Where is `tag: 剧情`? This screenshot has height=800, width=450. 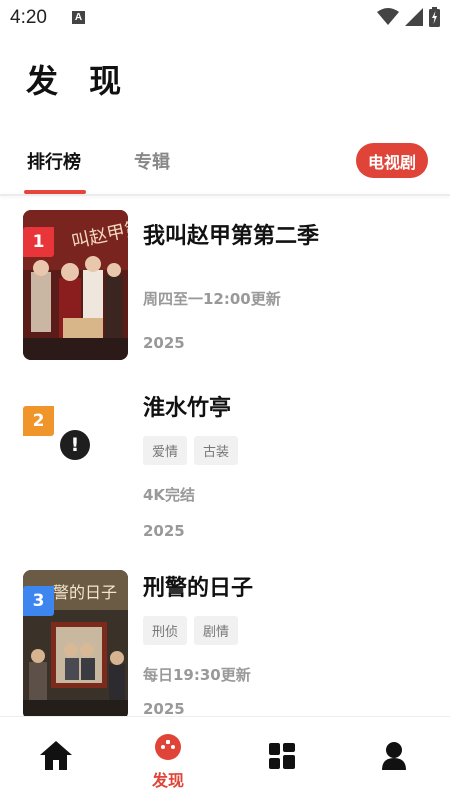
tag: 剧情 is located at coordinates (216, 630).